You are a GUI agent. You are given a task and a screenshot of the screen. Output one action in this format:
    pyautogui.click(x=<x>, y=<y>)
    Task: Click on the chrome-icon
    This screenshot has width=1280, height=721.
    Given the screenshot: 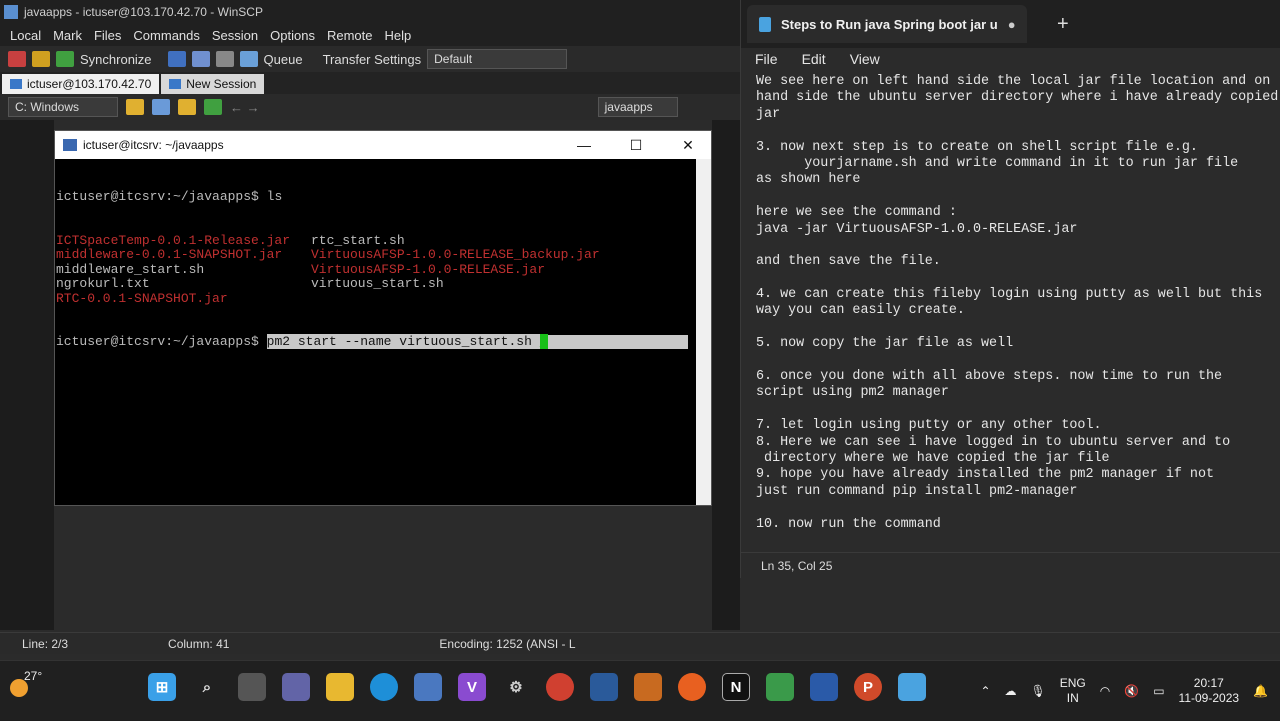 What is the action you would take?
    pyautogui.click(x=560, y=687)
    